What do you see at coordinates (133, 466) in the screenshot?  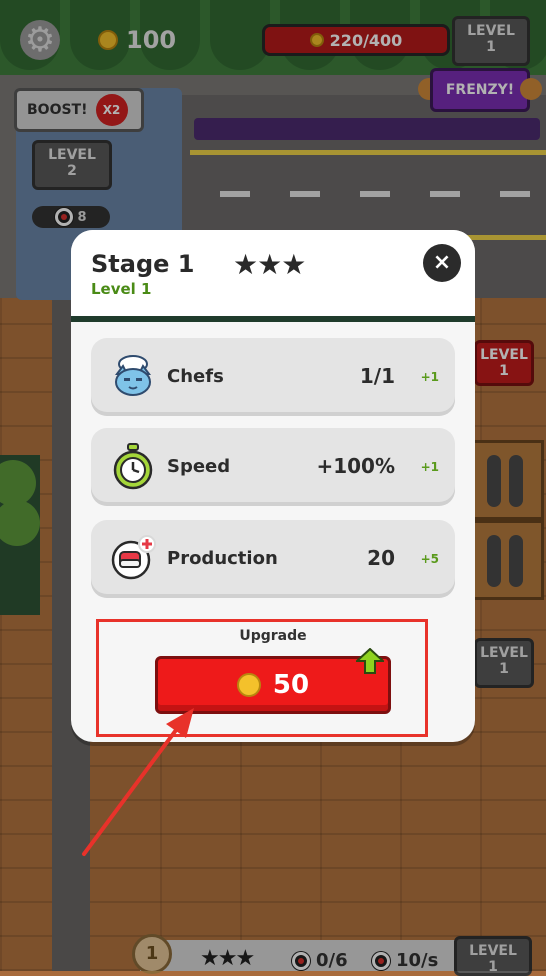 I see `stopwatch-icon` at bounding box center [133, 466].